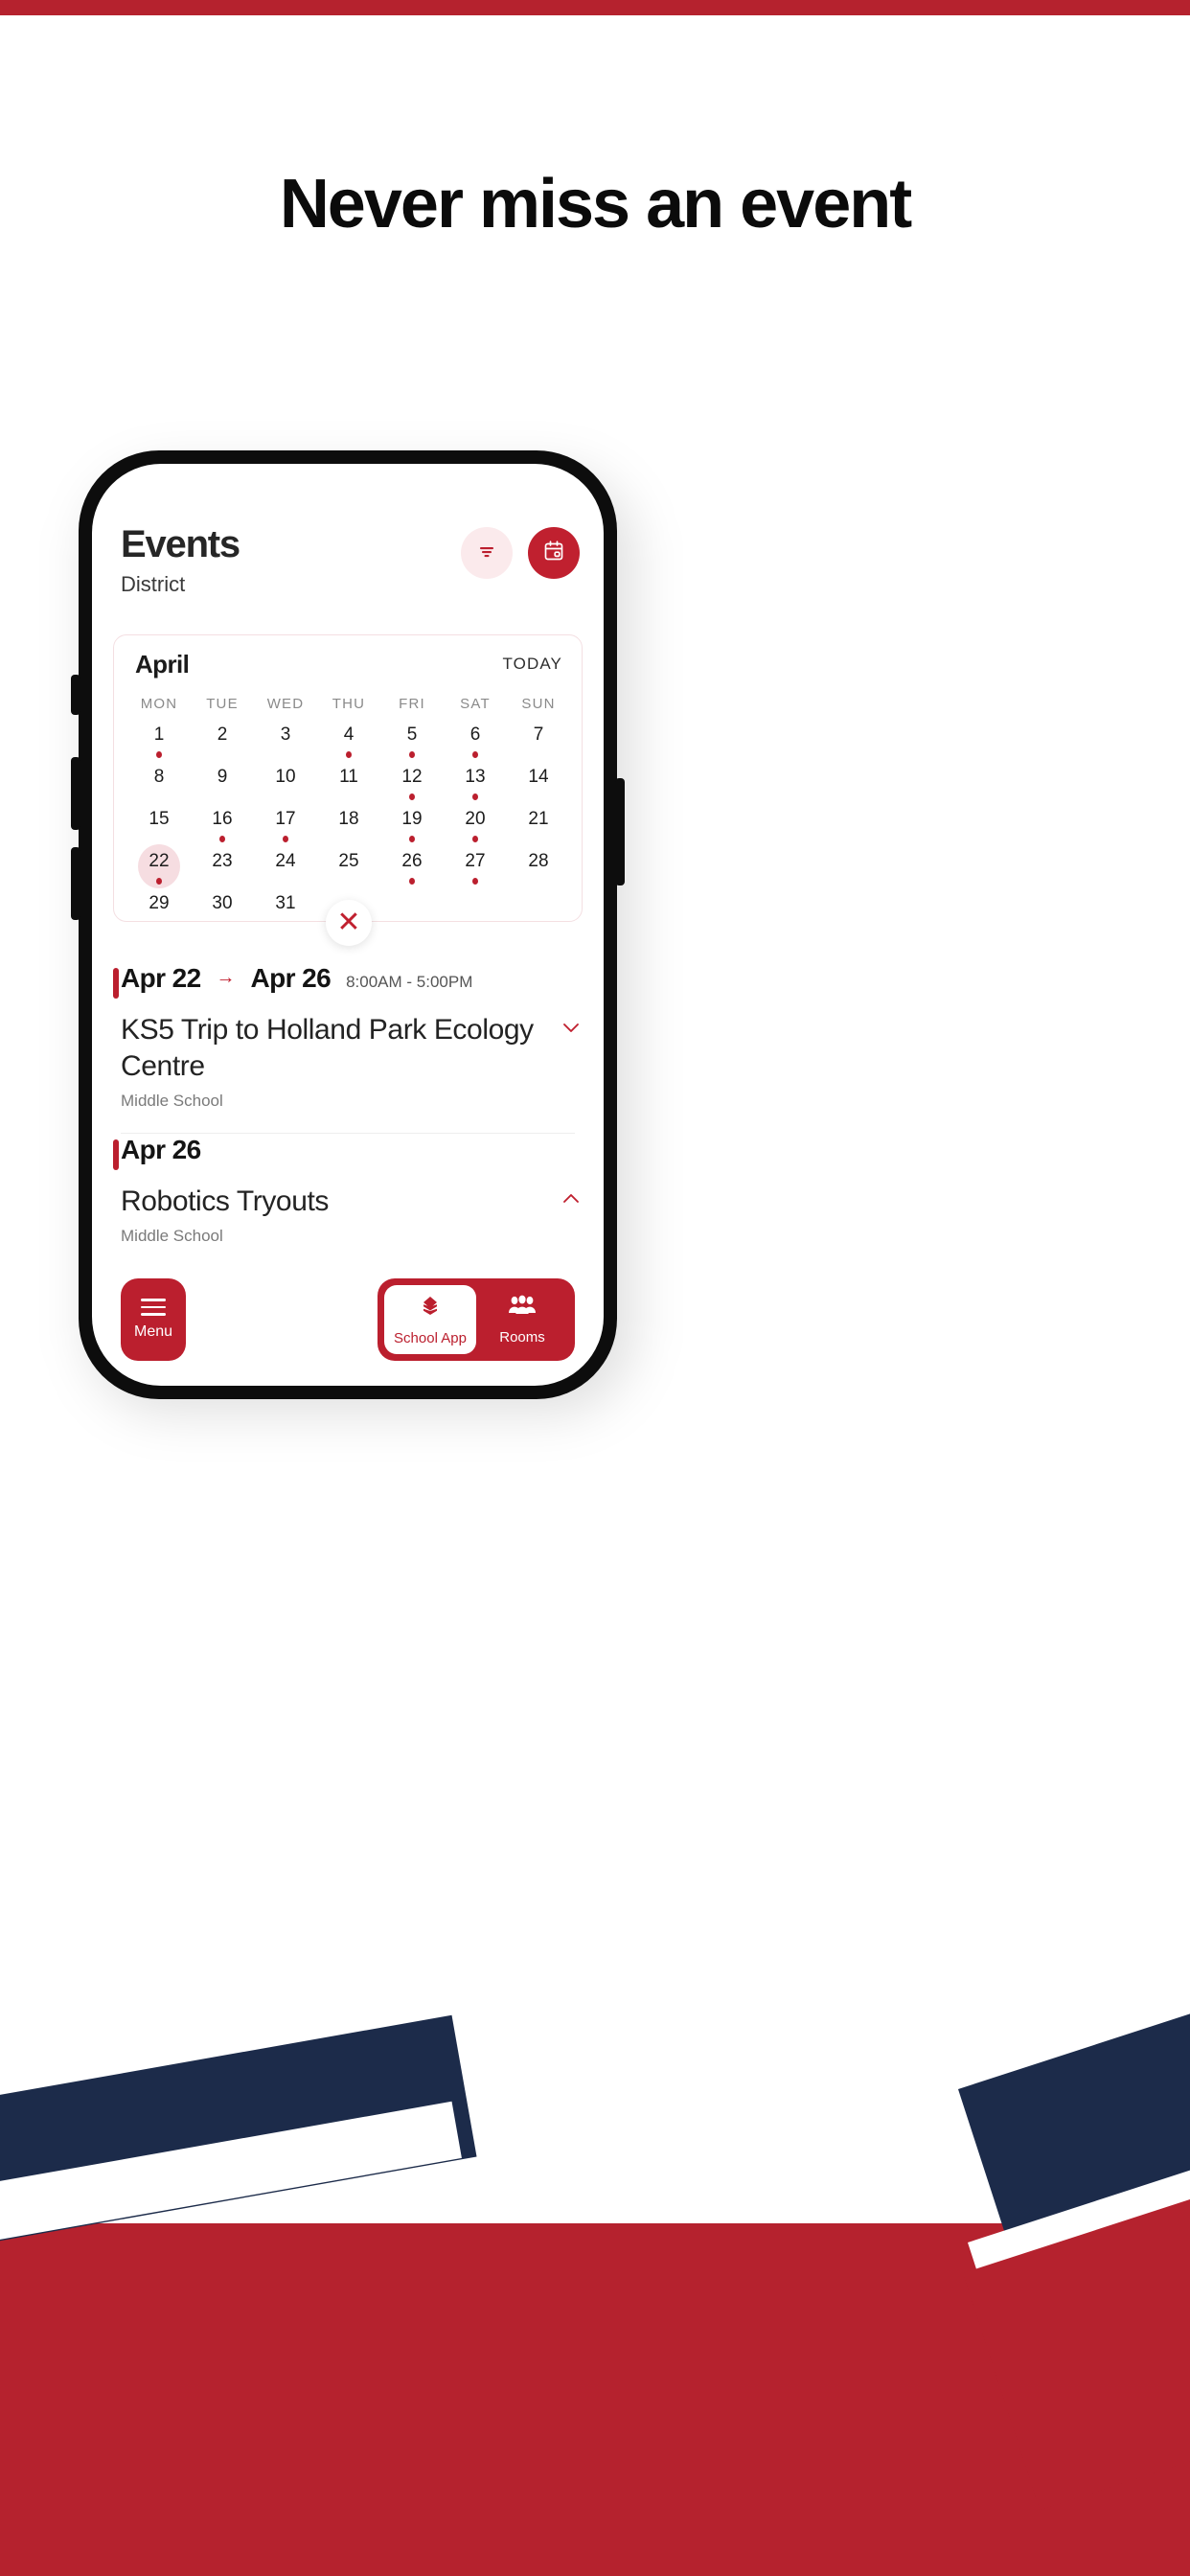 The image size is (1190, 2576). Describe the element at coordinates (159, 787) in the screenshot. I see `calendar-day-cell: 8` at that location.